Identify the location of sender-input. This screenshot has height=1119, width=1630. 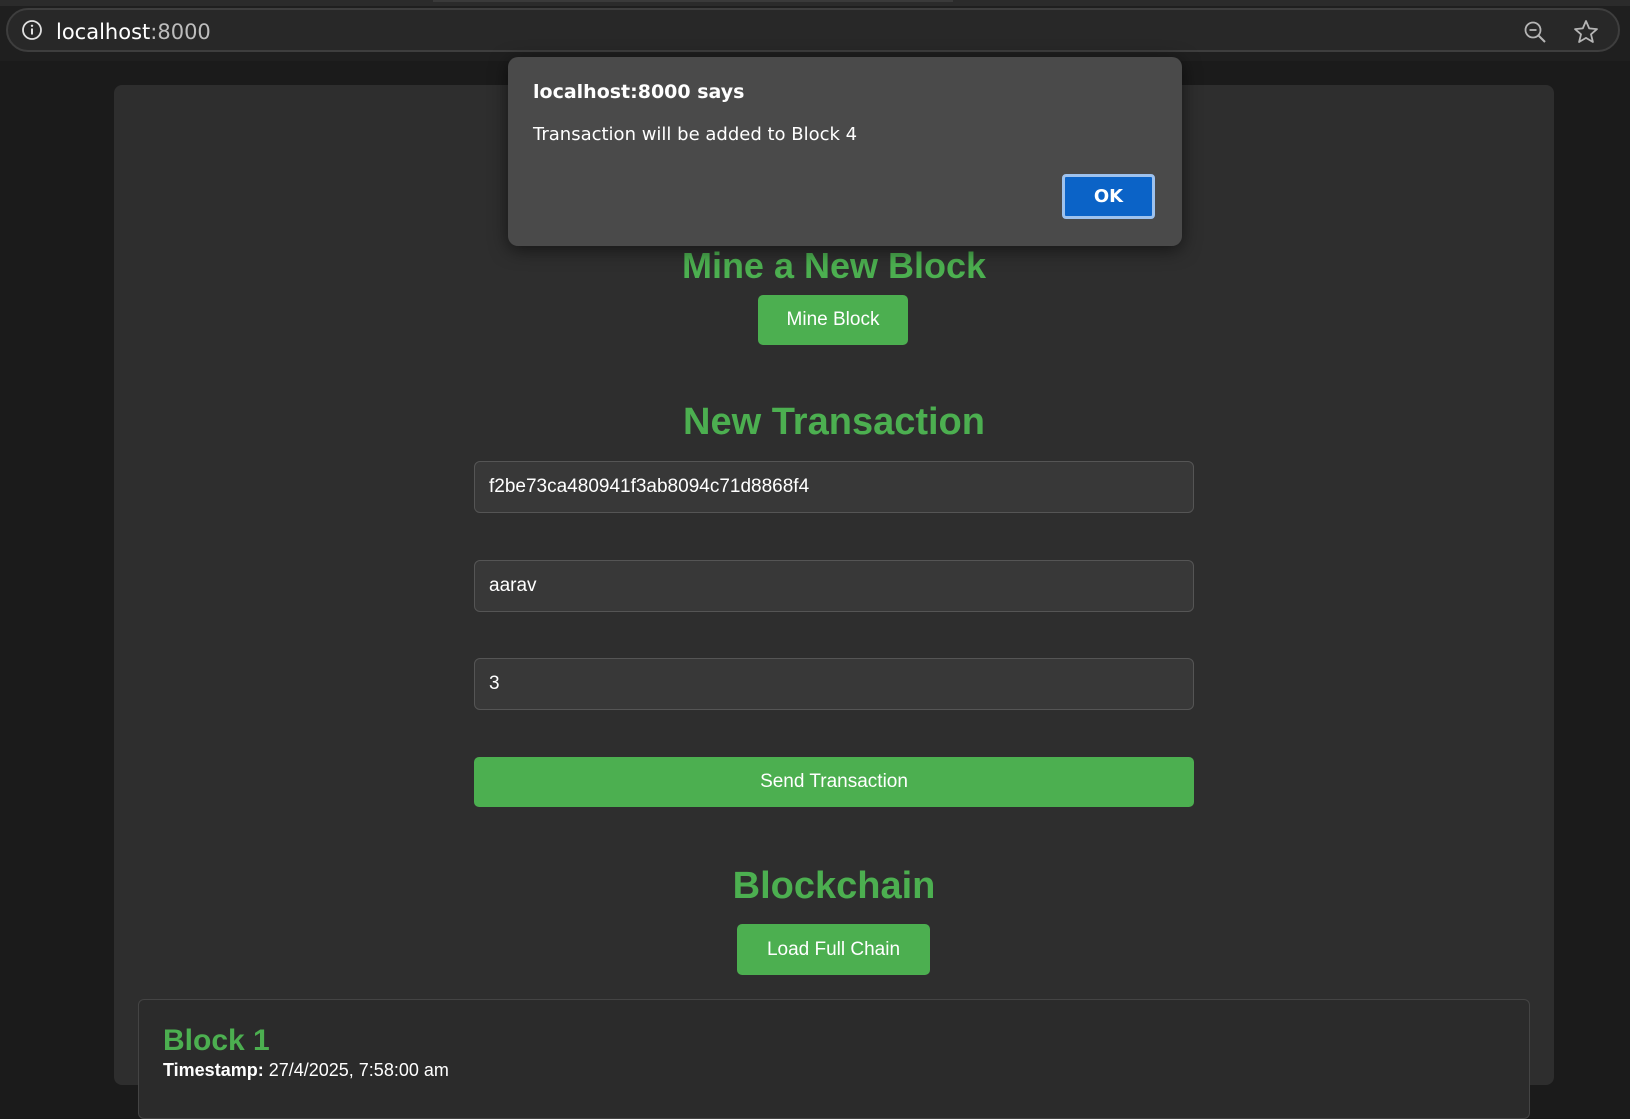
(834, 487).